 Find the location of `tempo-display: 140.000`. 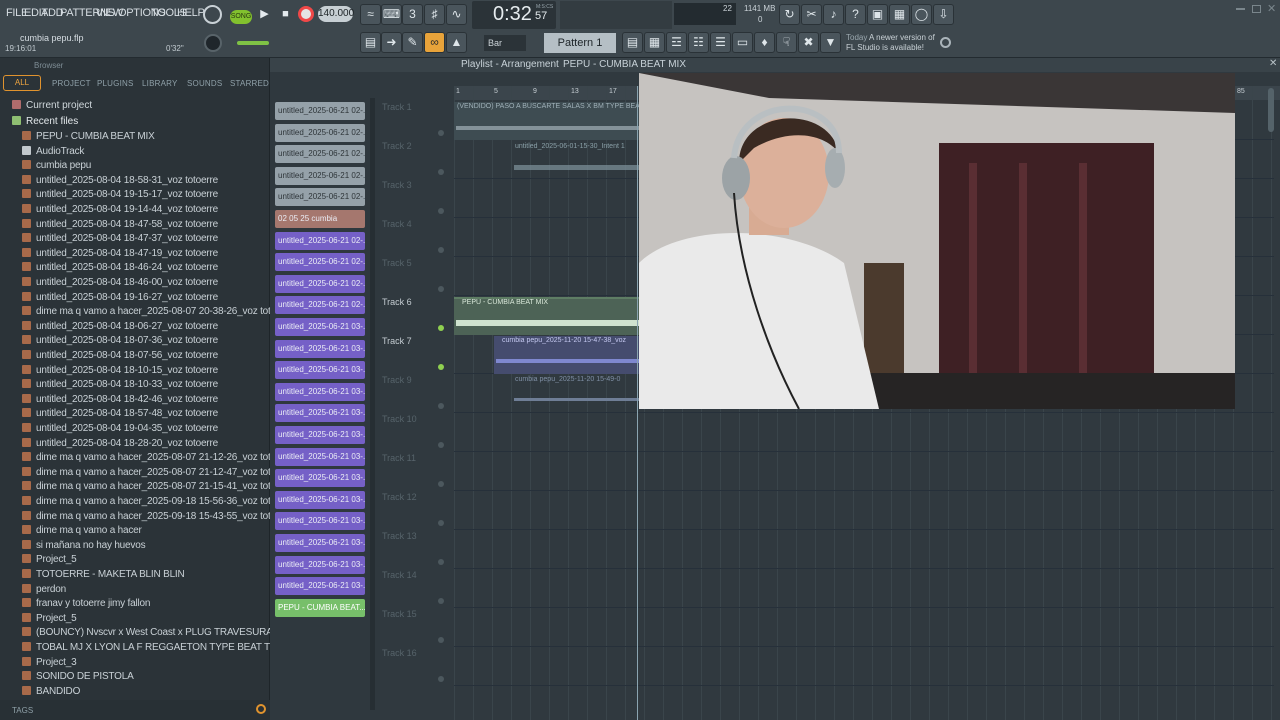

tempo-display: 140.000 is located at coordinates (336, 14).